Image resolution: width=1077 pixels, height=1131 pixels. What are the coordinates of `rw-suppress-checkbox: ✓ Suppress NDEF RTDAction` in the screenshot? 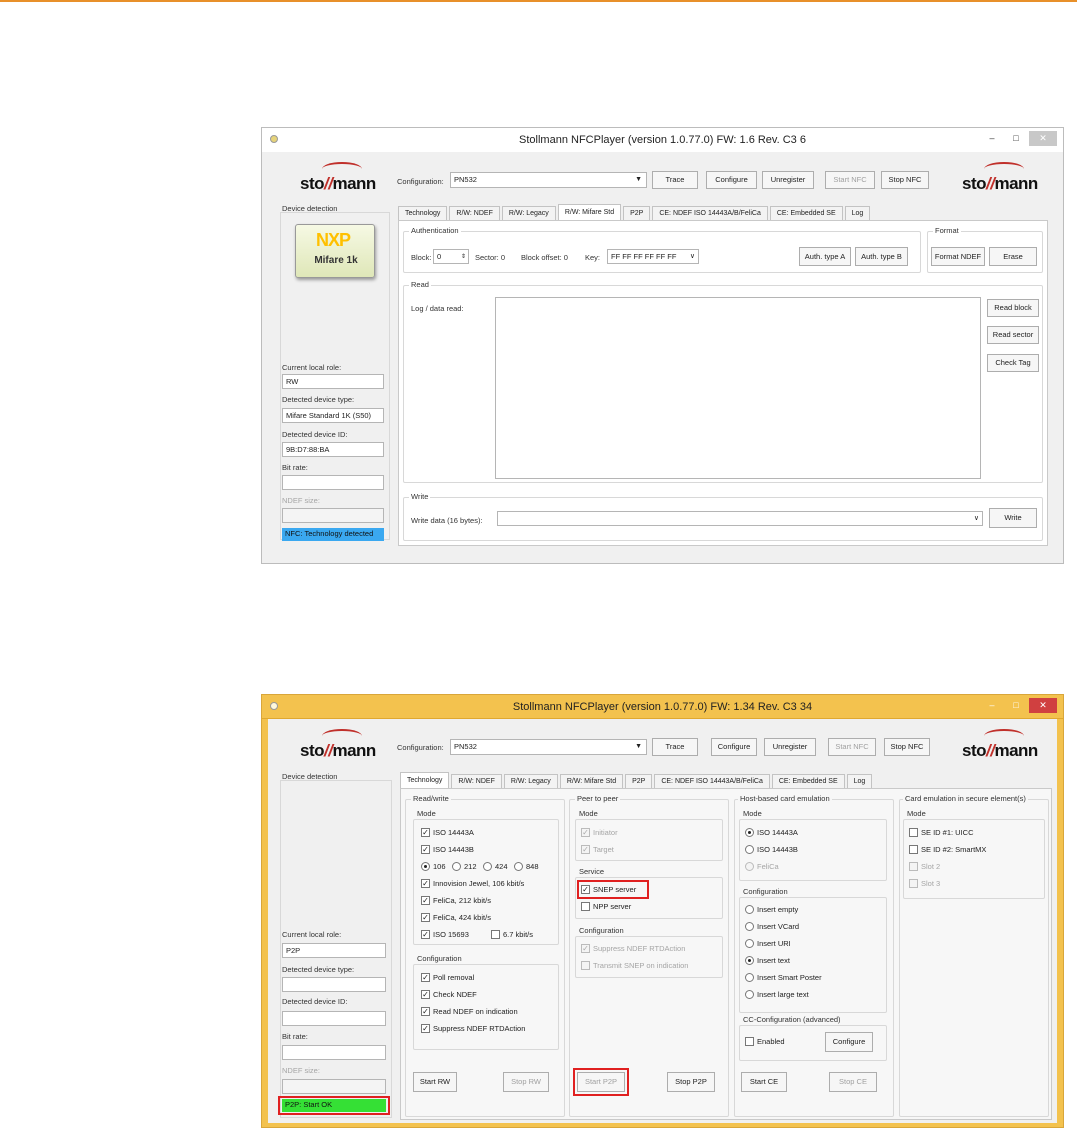 It's located at (473, 1028).